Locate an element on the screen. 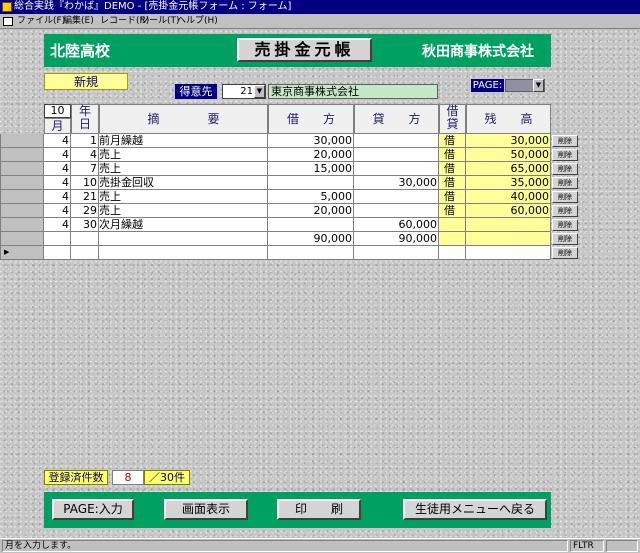 The image size is (640, 553). cell-debit: 30,000 is located at coordinates (311, 141).